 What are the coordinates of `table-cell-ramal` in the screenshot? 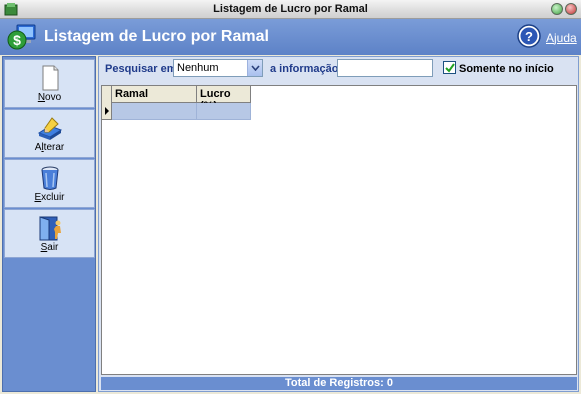 It's located at (154, 111).